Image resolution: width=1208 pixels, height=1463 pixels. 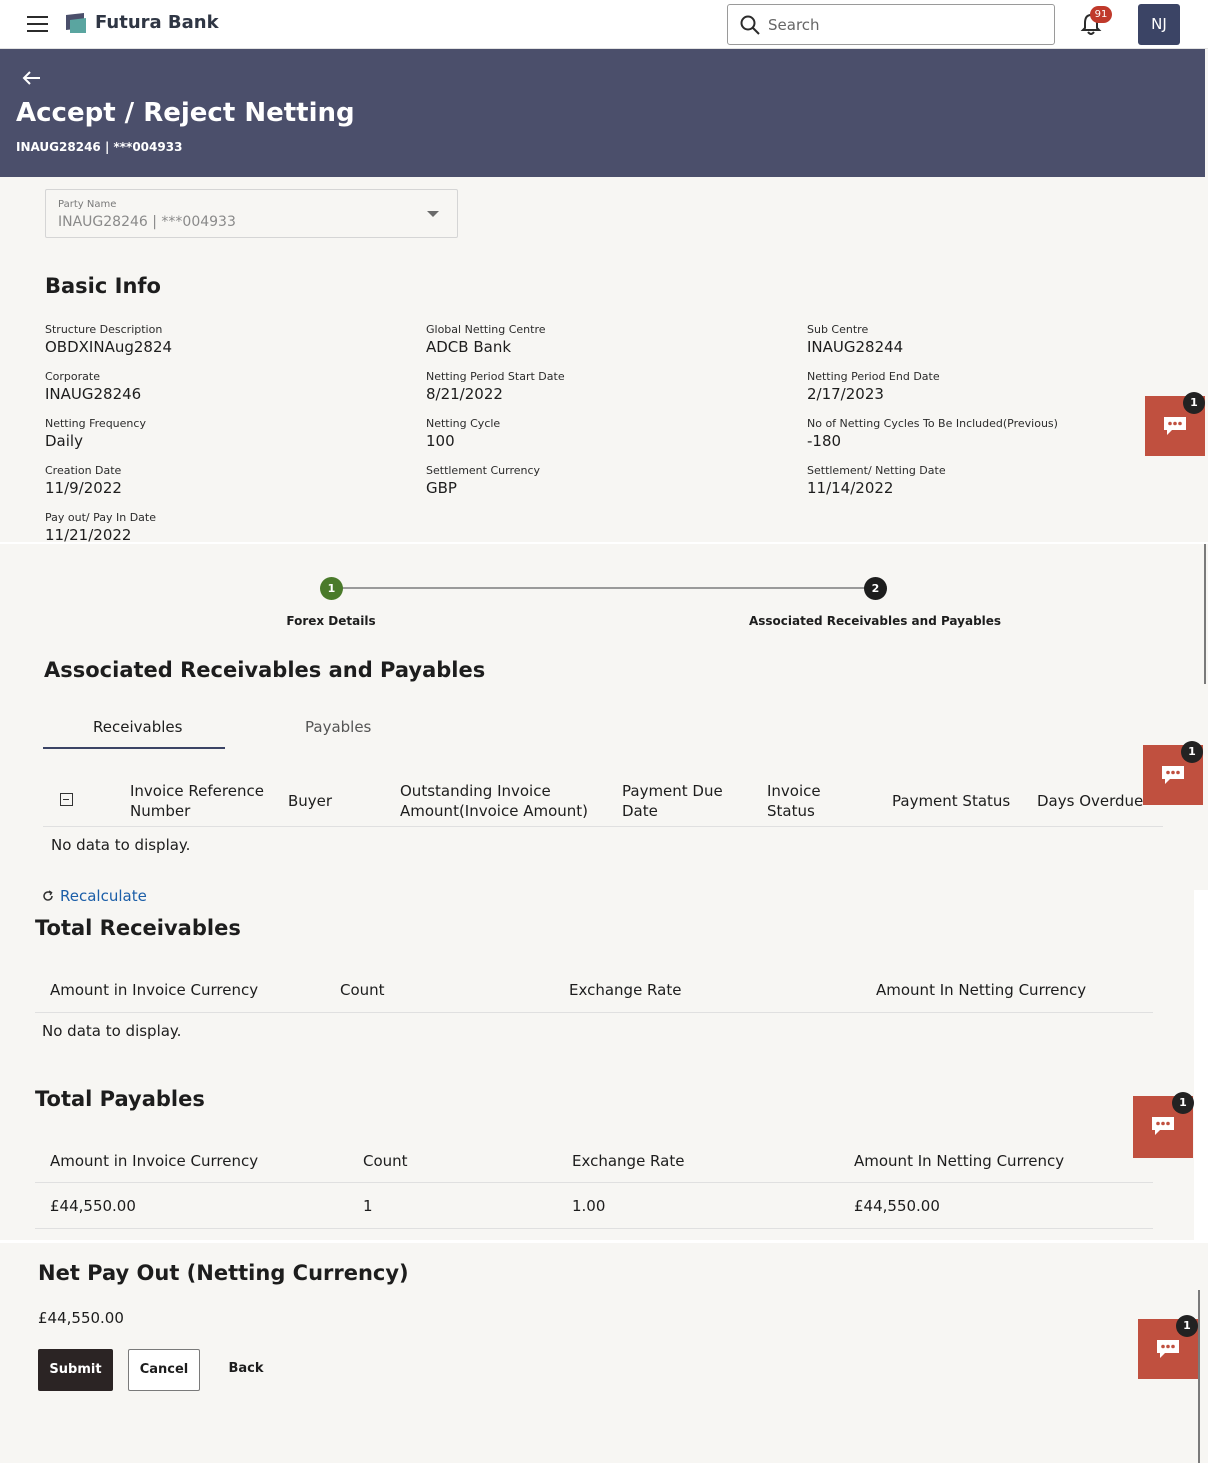 What do you see at coordinates (81, 1318) in the screenshot?
I see `net-payout-value: £44,550.00` at bounding box center [81, 1318].